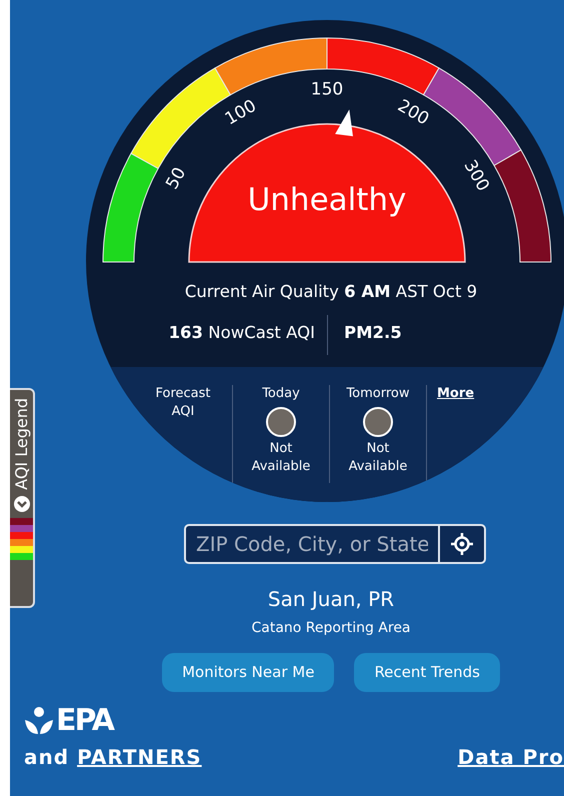  What do you see at coordinates (84, 721) in the screenshot?
I see `logo-wordmark: EPA` at bounding box center [84, 721].